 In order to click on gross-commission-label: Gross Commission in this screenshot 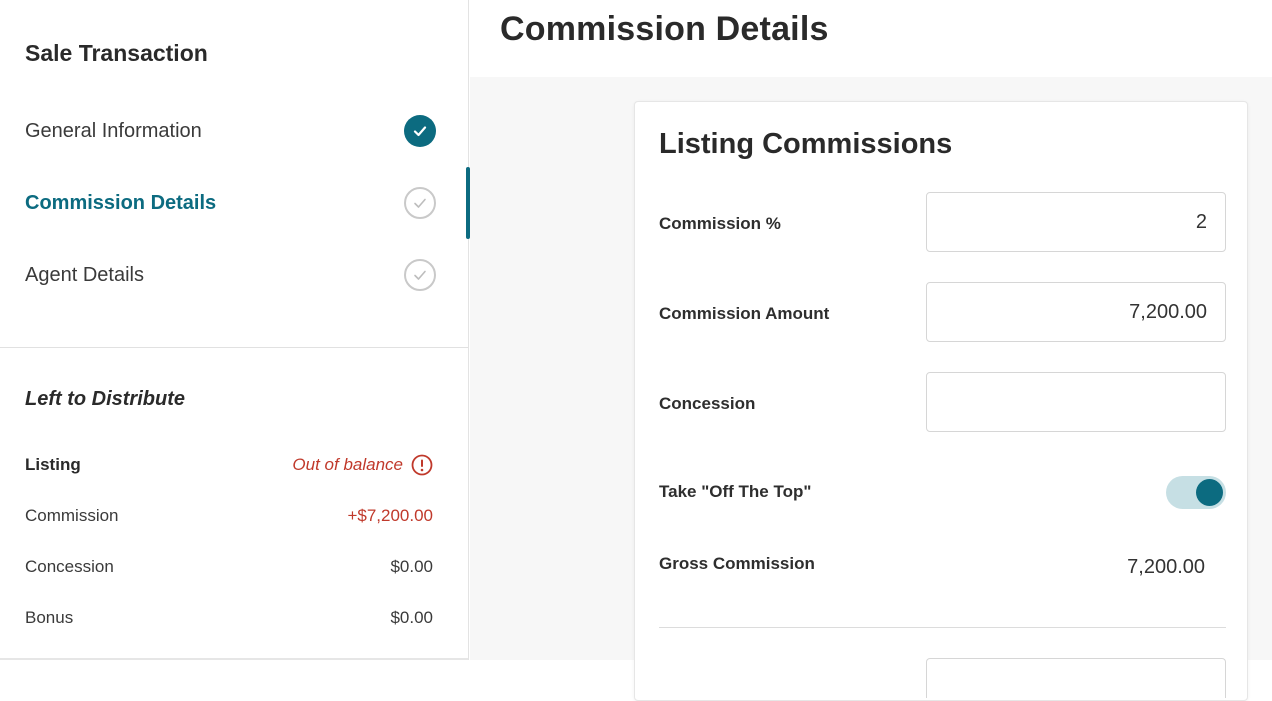, I will do `click(737, 563)`.